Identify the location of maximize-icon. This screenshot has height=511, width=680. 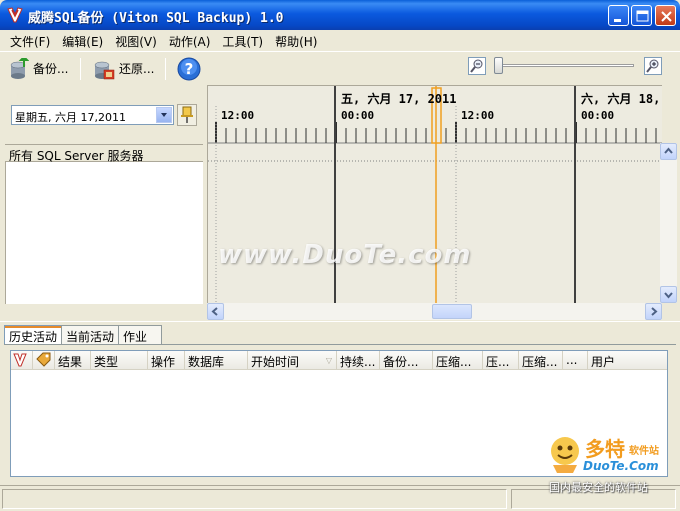
(642, 16).